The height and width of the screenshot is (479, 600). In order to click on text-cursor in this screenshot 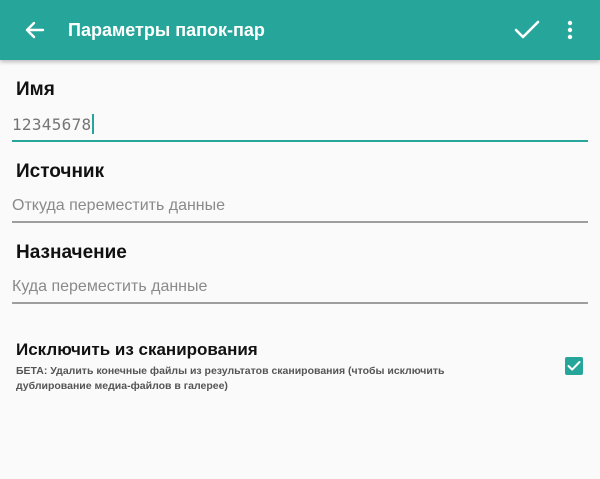, I will do `click(93, 124)`.